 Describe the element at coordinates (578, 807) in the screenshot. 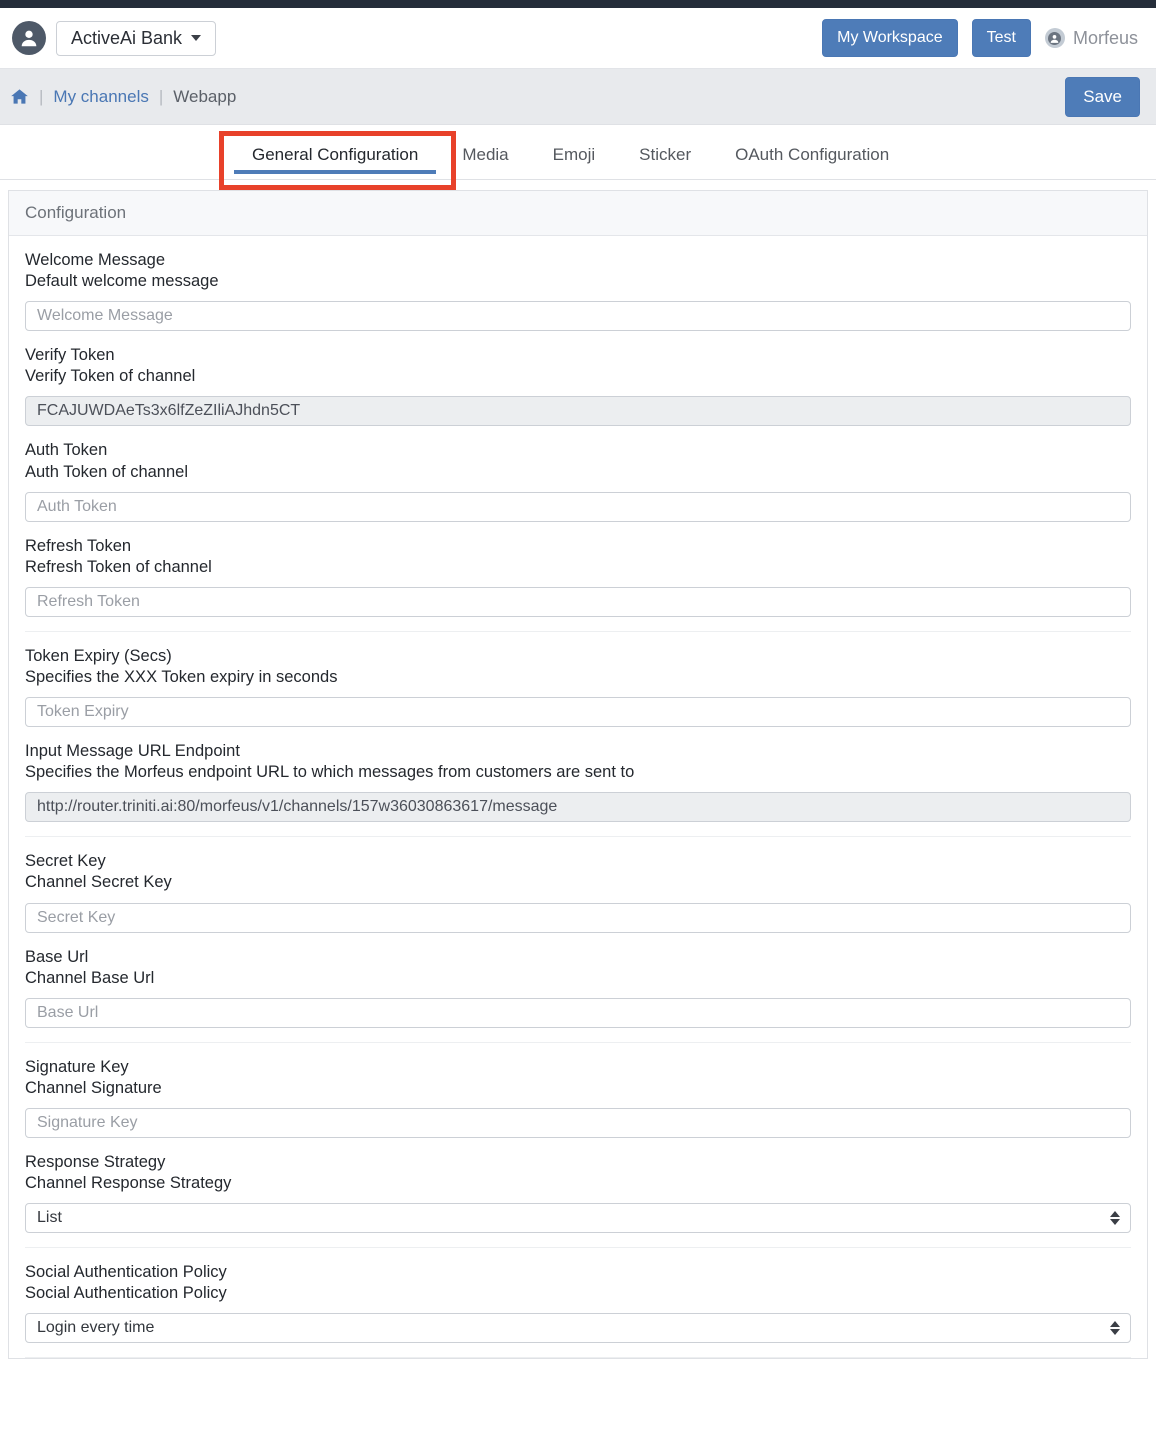

I see `input-input-message-url-endpoint` at that location.